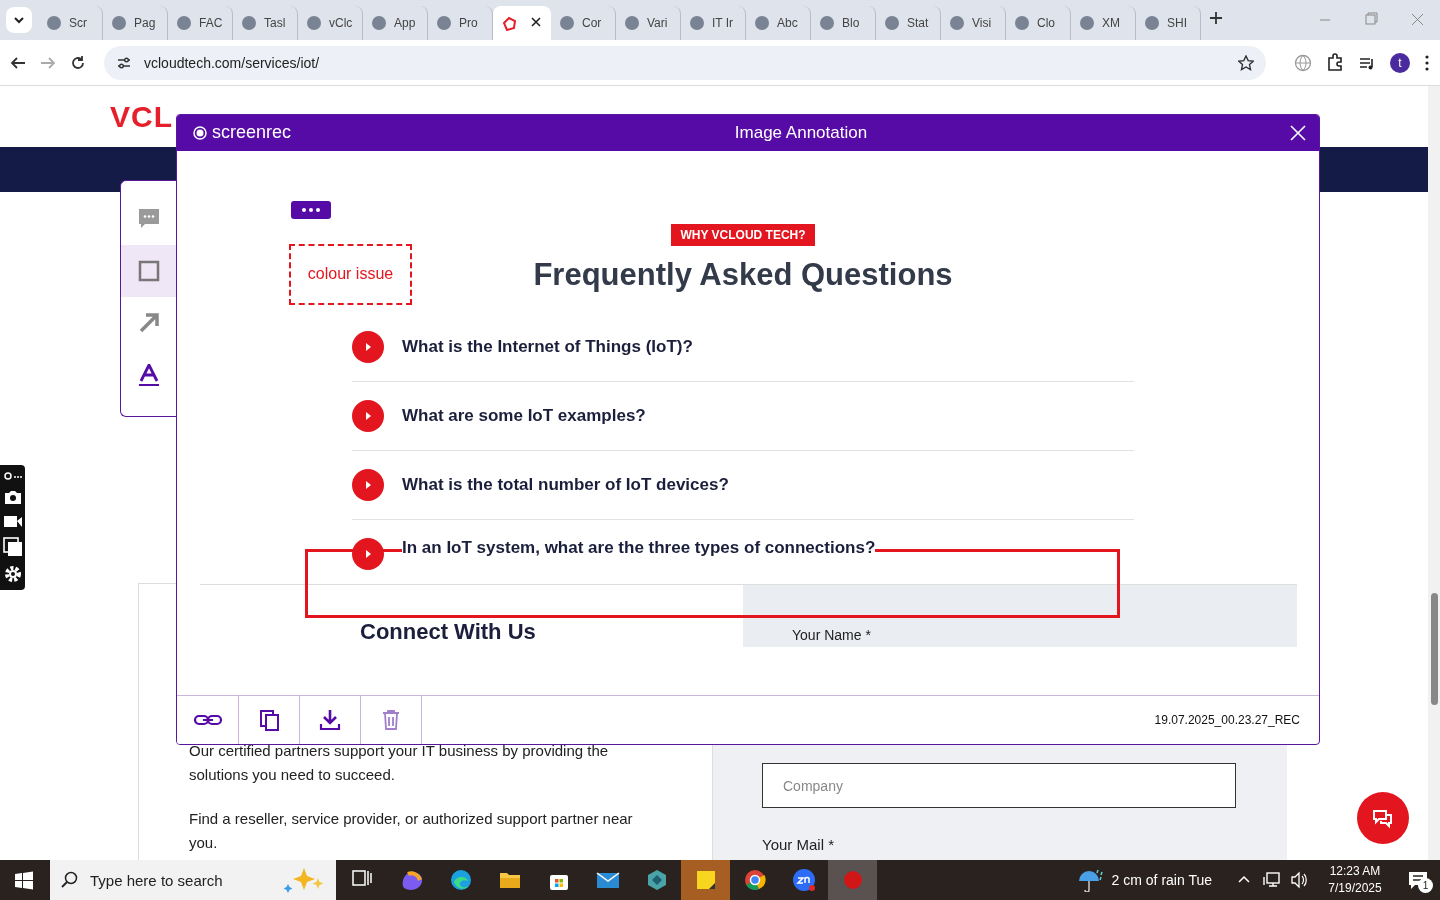 This screenshot has width=1440, height=900. Describe the element at coordinates (1400, 62) in the screenshot. I see `profile-avatar: t` at that location.